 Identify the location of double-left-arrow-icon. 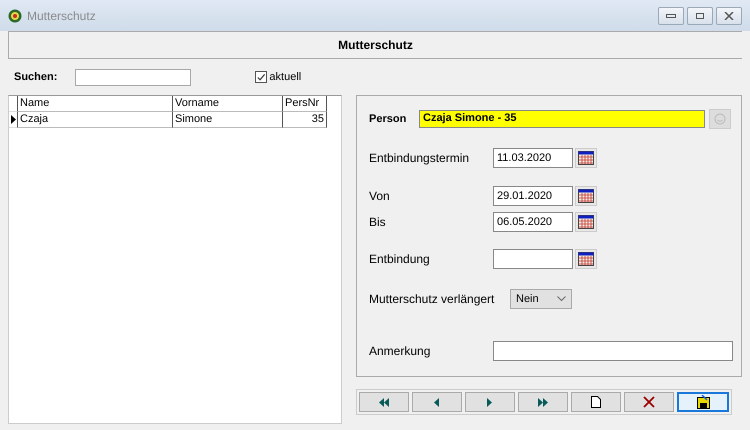
(384, 402).